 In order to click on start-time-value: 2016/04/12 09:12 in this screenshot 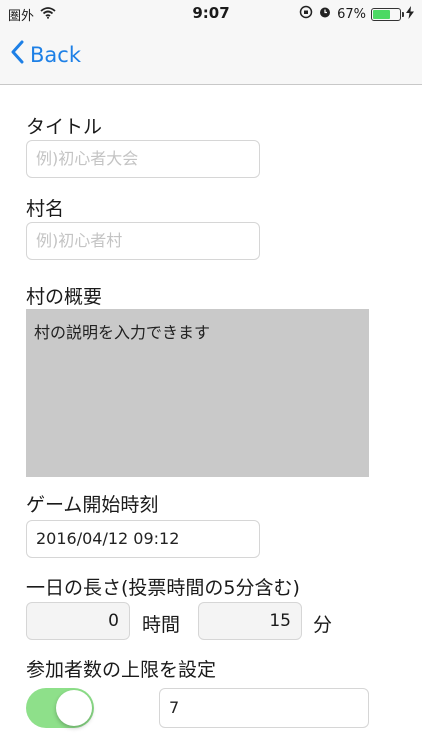, I will do `click(108, 538)`.